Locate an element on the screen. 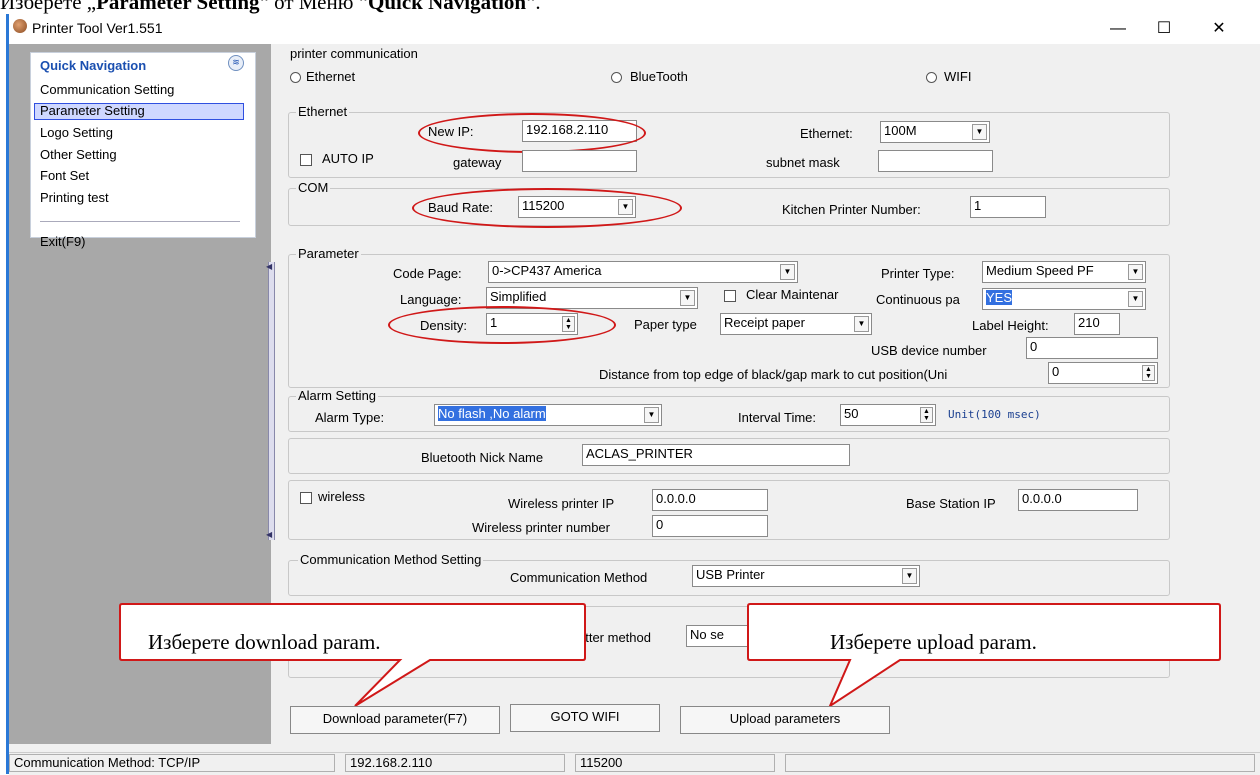 Image resolution: width=1260 pixels, height=775 pixels. minimize-button: — is located at coordinates (1118, 29).